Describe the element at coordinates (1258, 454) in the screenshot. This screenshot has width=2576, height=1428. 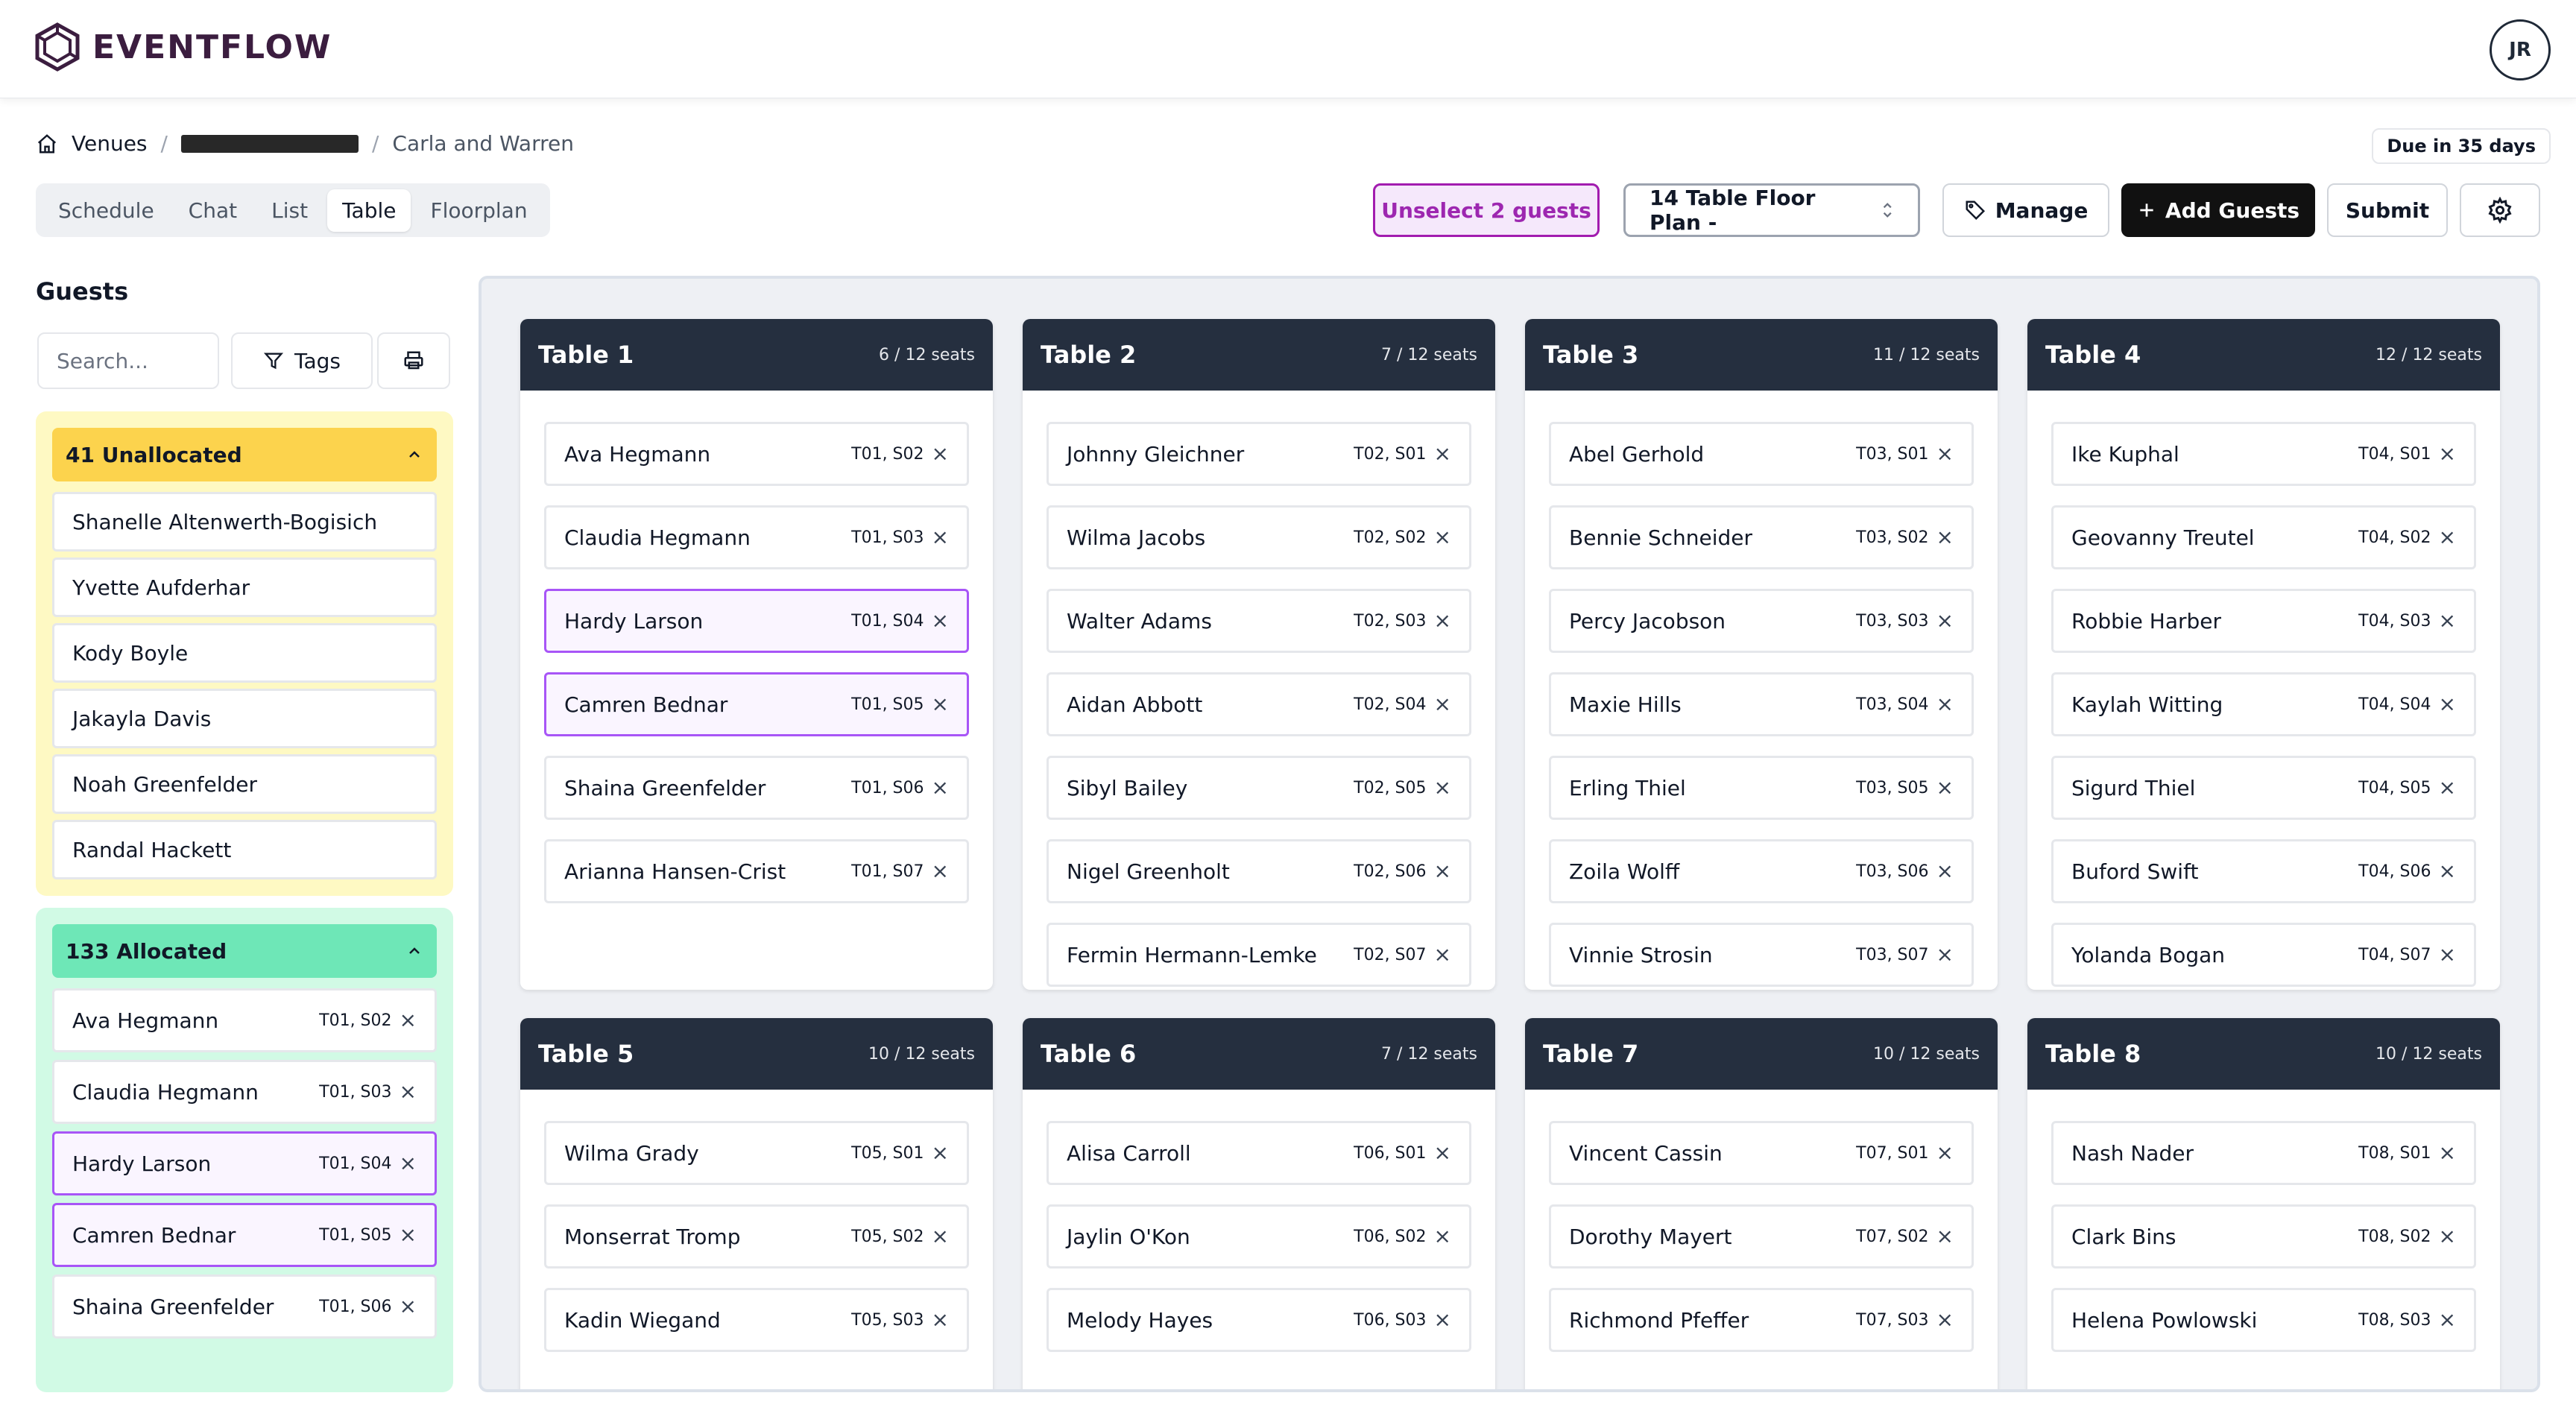
I see `table-guest: Johnny Gleichner T02, S01 ×` at that location.